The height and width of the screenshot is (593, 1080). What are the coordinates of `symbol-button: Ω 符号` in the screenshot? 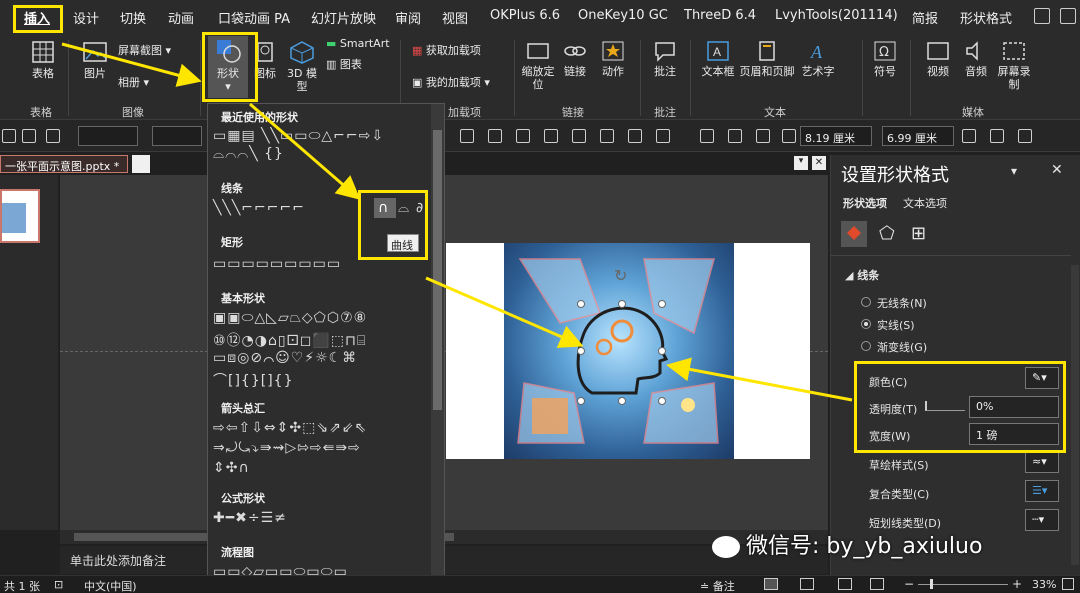 It's located at (885, 59).